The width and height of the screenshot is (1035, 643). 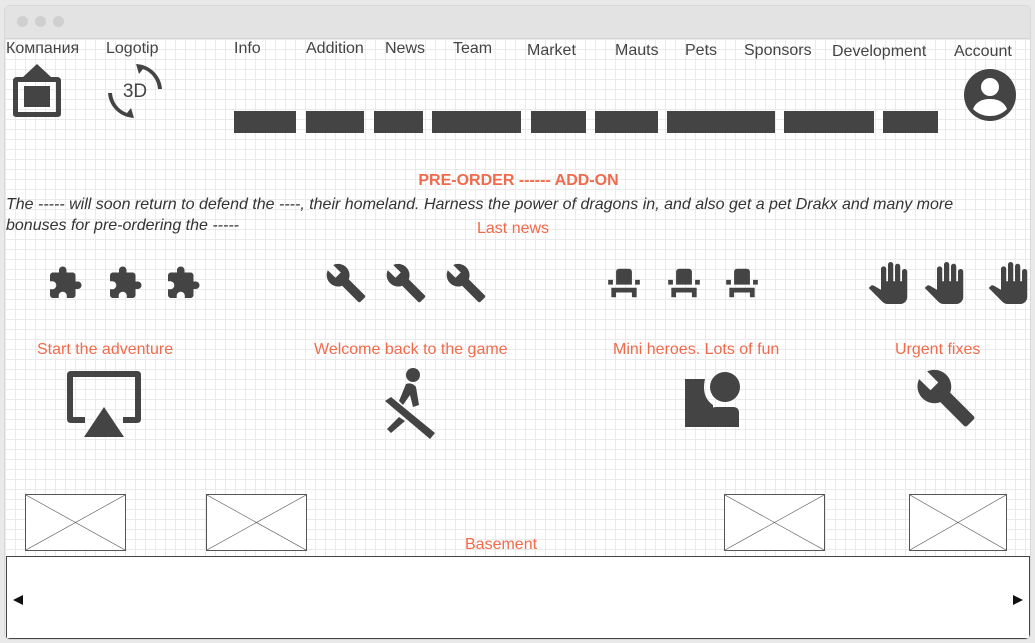 What do you see at coordinates (829, 122) in the screenshot?
I see `nav-bar-sponsors` at bounding box center [829, 122].